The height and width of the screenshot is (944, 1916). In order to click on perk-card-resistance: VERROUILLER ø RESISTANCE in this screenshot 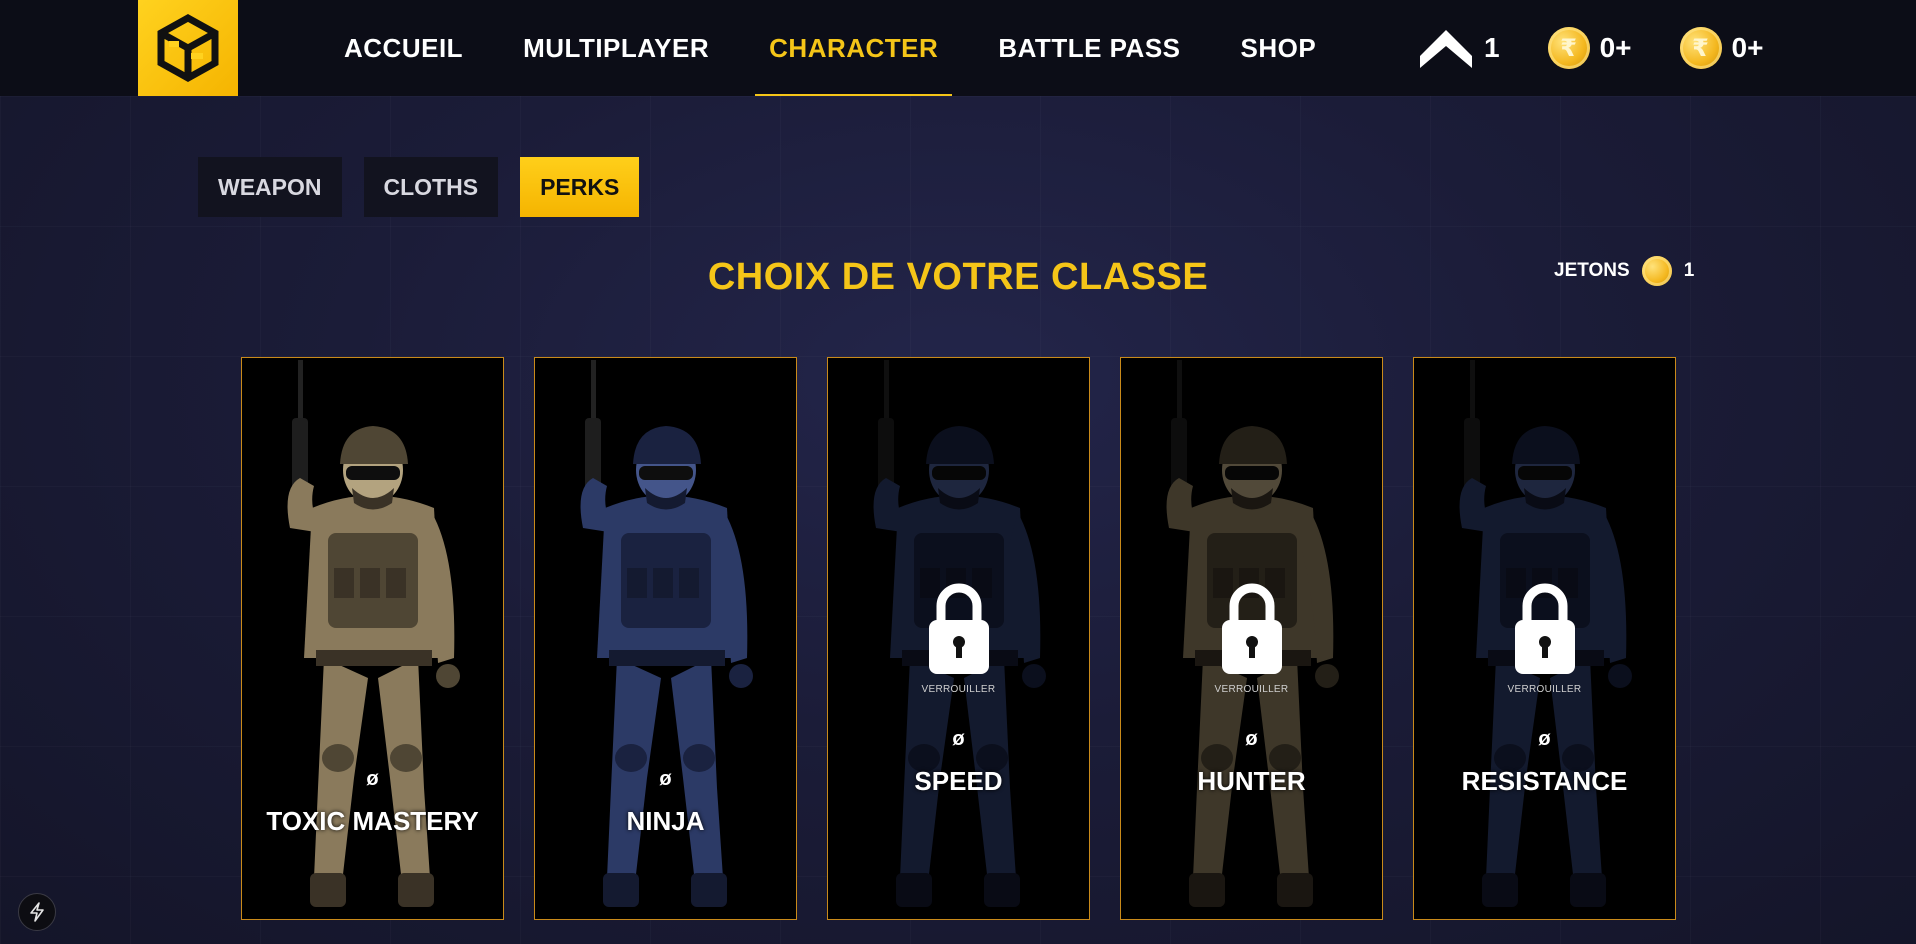, I will do `click(1544, 638)`.